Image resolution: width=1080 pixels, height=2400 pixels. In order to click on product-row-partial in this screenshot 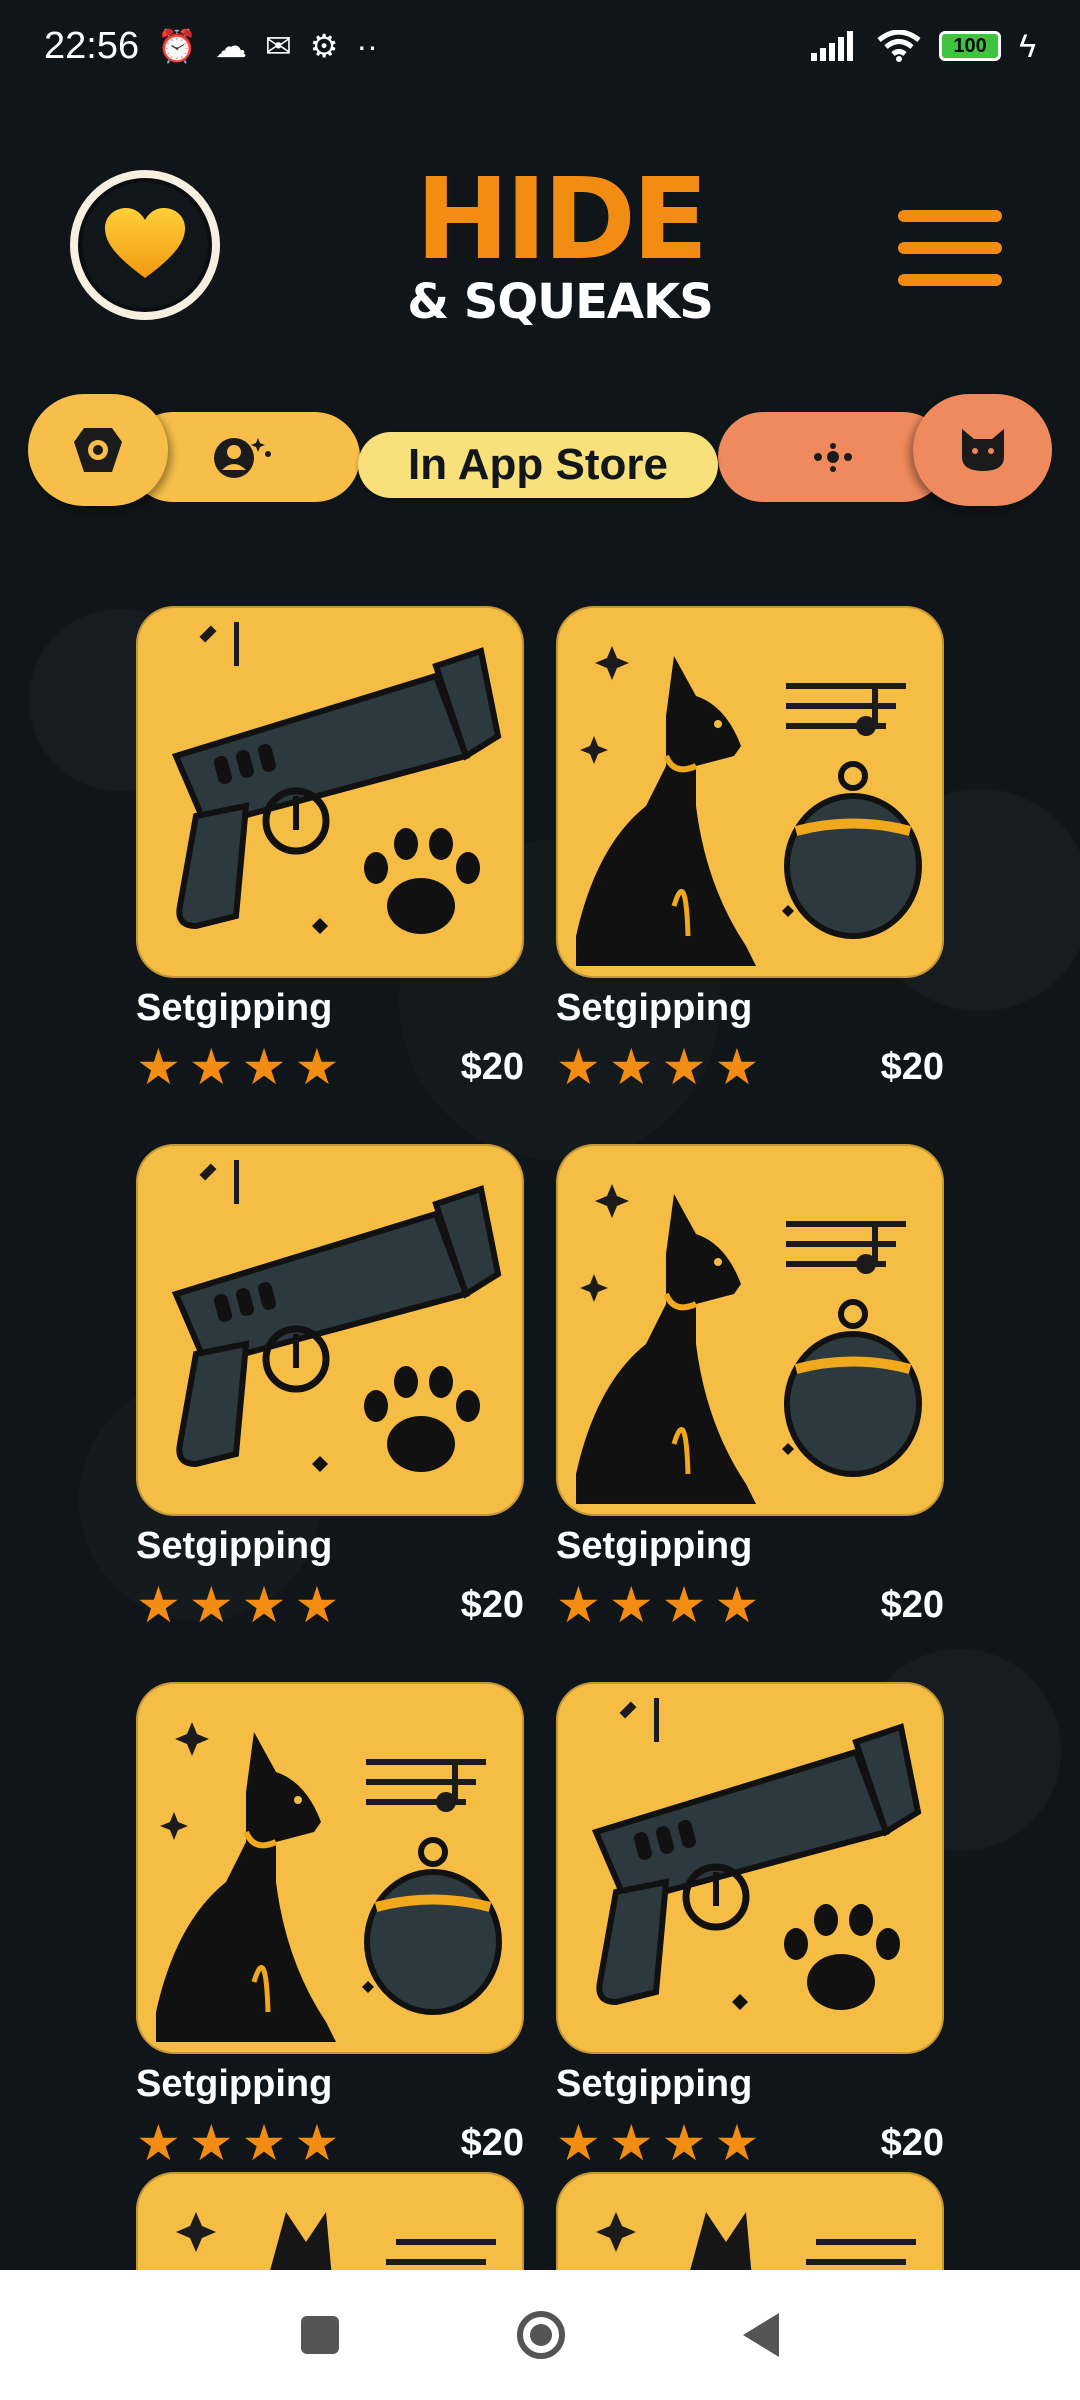, I will do `click(540, 2221)`.